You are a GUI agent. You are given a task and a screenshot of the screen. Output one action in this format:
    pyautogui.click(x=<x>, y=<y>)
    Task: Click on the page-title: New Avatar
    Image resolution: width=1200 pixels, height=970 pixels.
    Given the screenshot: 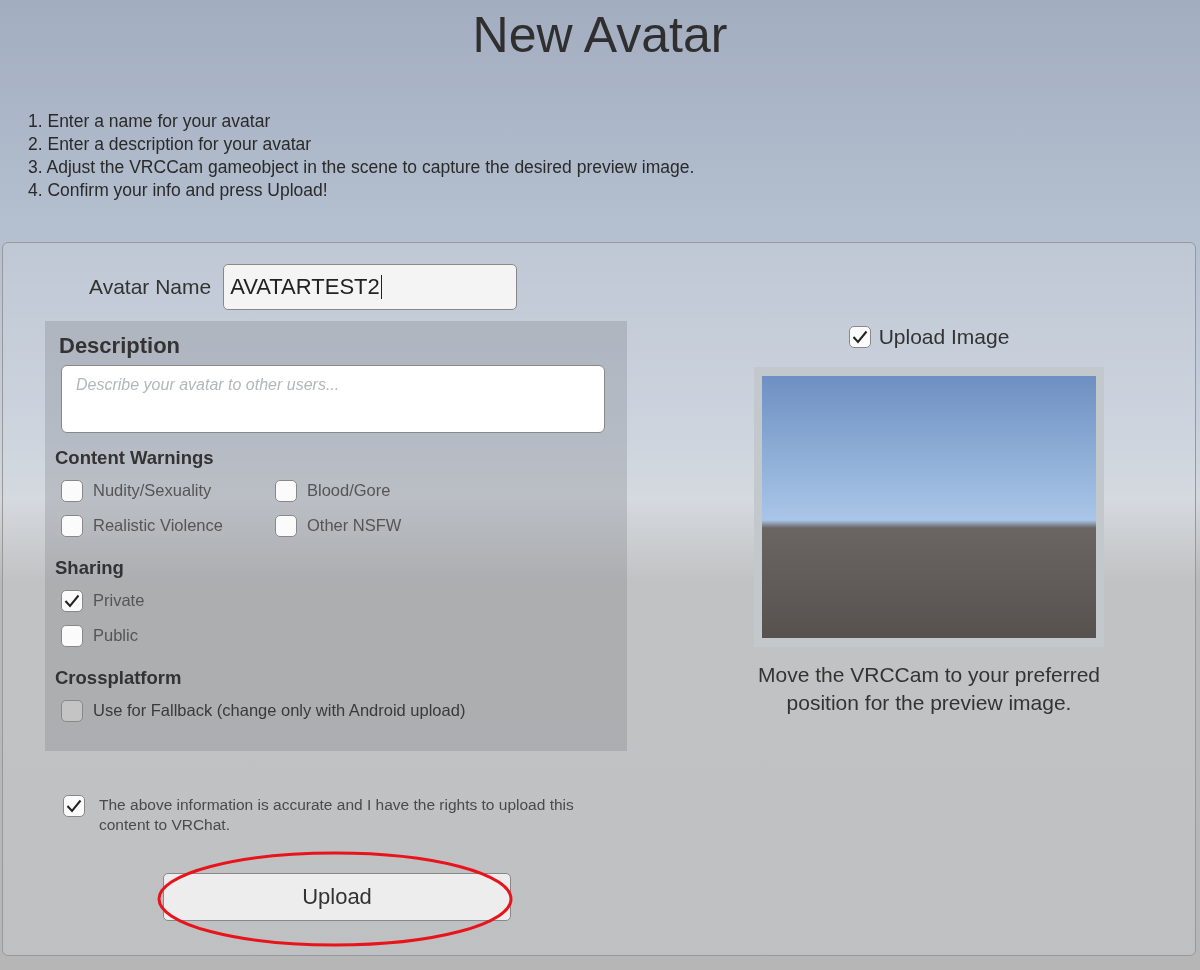 What is the action you would take?
    pyautogui.click(x=600, y=35)
    